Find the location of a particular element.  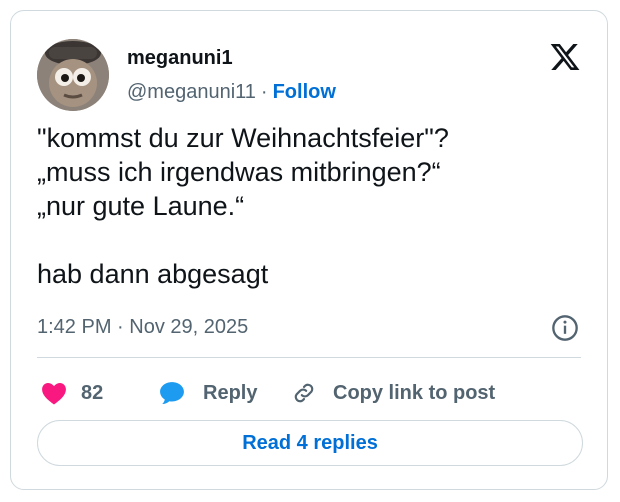

follow-button: Follow is located at coordinates (304, 92).